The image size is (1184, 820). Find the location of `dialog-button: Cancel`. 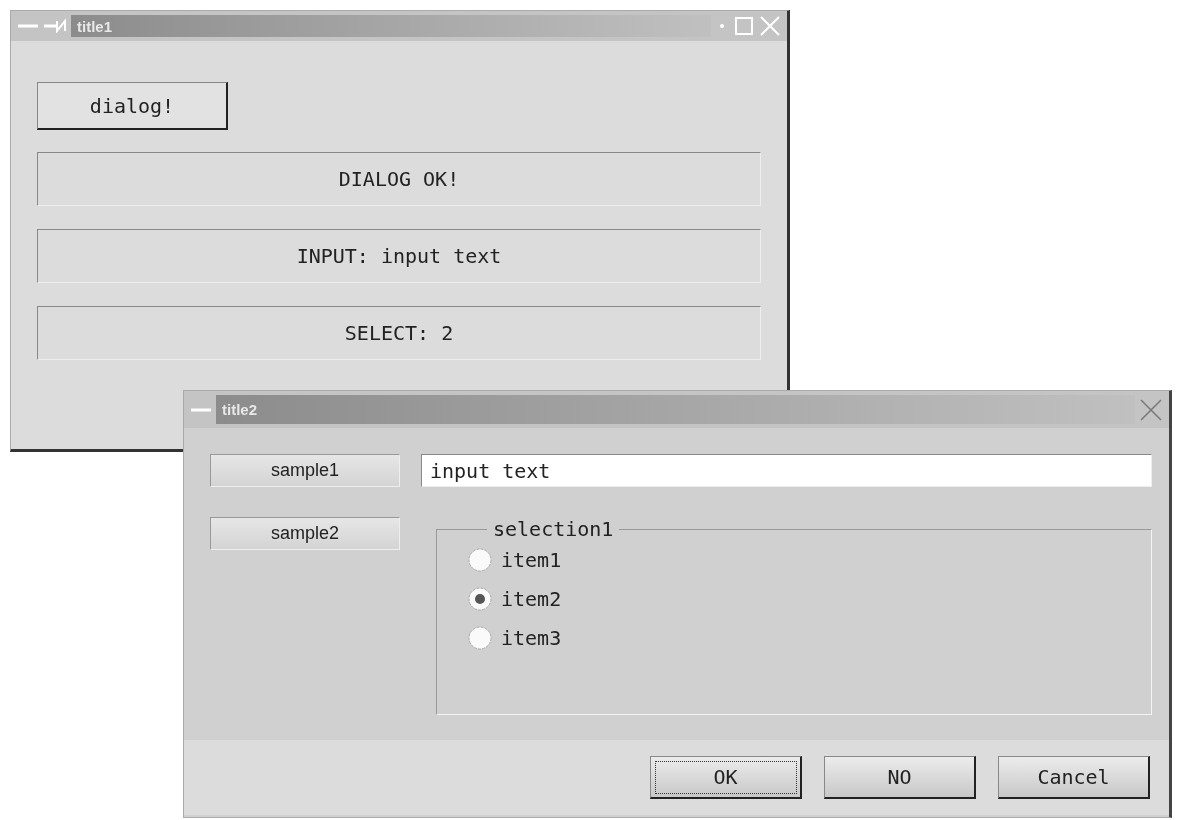

dialog-button: Cancel is located at coordinates (1074, 777).